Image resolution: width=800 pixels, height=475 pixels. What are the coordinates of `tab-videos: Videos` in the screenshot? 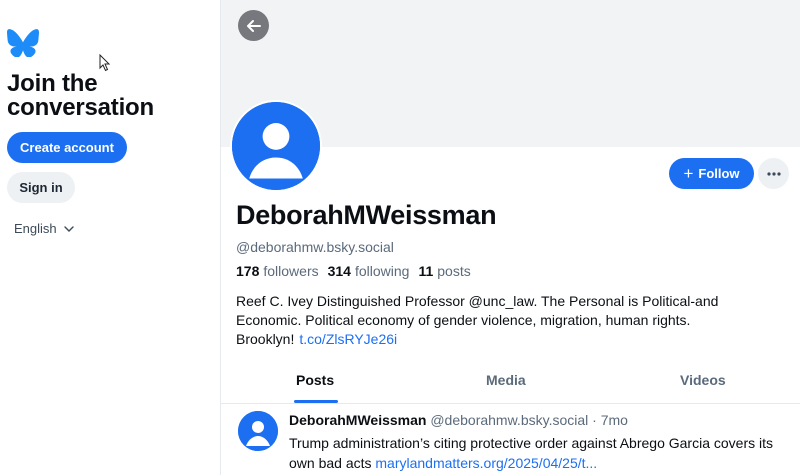 It's located at (703, 380).